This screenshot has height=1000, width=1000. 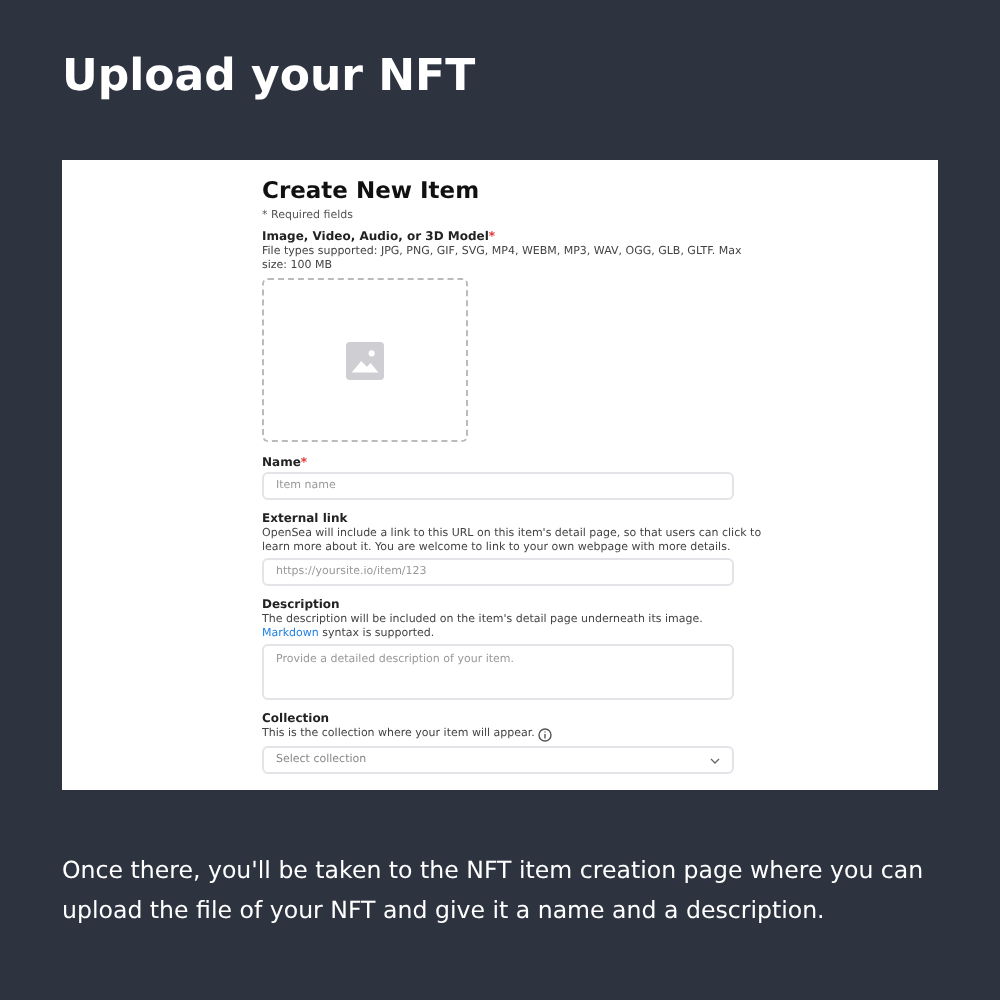 What do you see at coordinates (270, 78) in the screenshot?
I see `page-title: Upload your NFT` at bounding box center [270, 78].